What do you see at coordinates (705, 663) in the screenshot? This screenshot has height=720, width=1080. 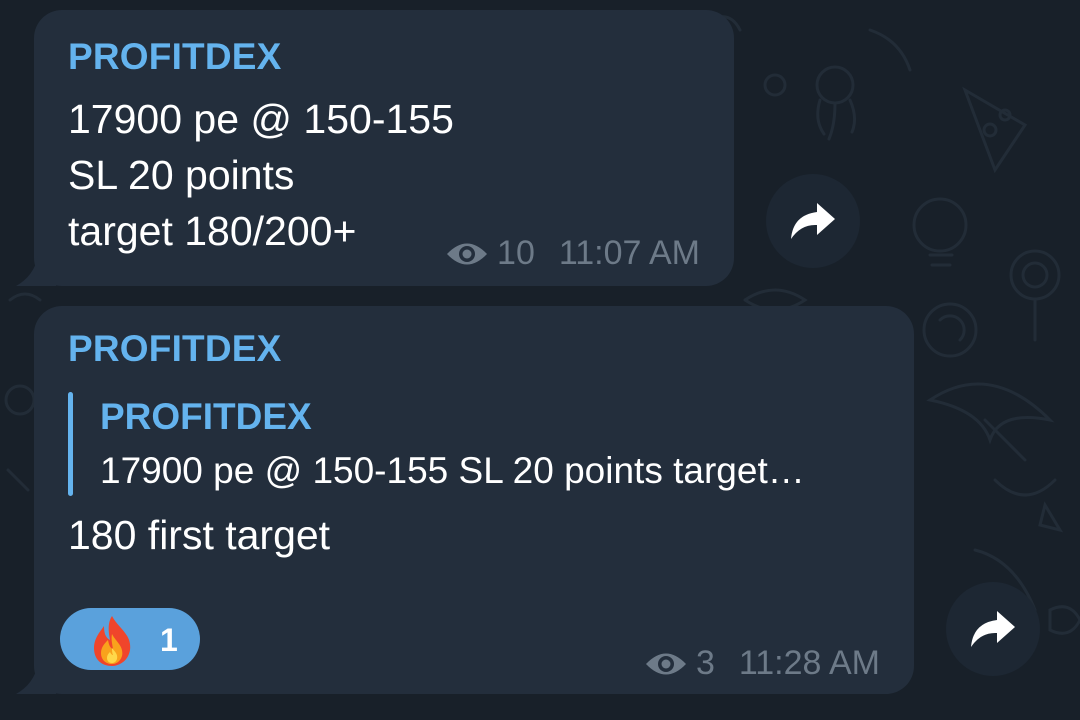 I see `view-count: 3` at bounding box center [705, 663].